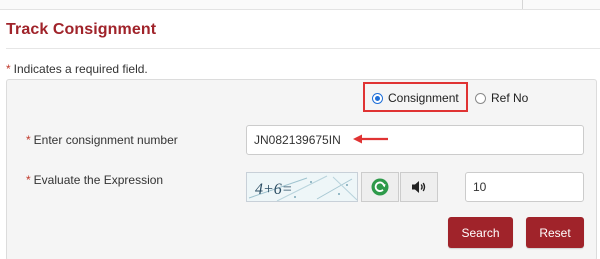 The width and height of the screenshot is (600, 259). I want to click on top-bar, so click(300, 5).